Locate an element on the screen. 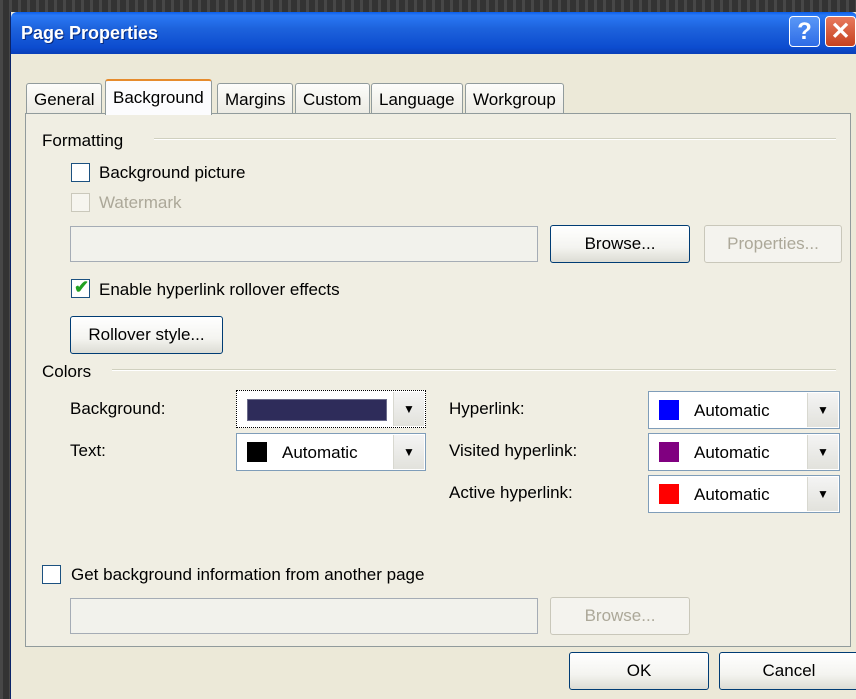  tab-general: General is located at coordinates (64, 98).